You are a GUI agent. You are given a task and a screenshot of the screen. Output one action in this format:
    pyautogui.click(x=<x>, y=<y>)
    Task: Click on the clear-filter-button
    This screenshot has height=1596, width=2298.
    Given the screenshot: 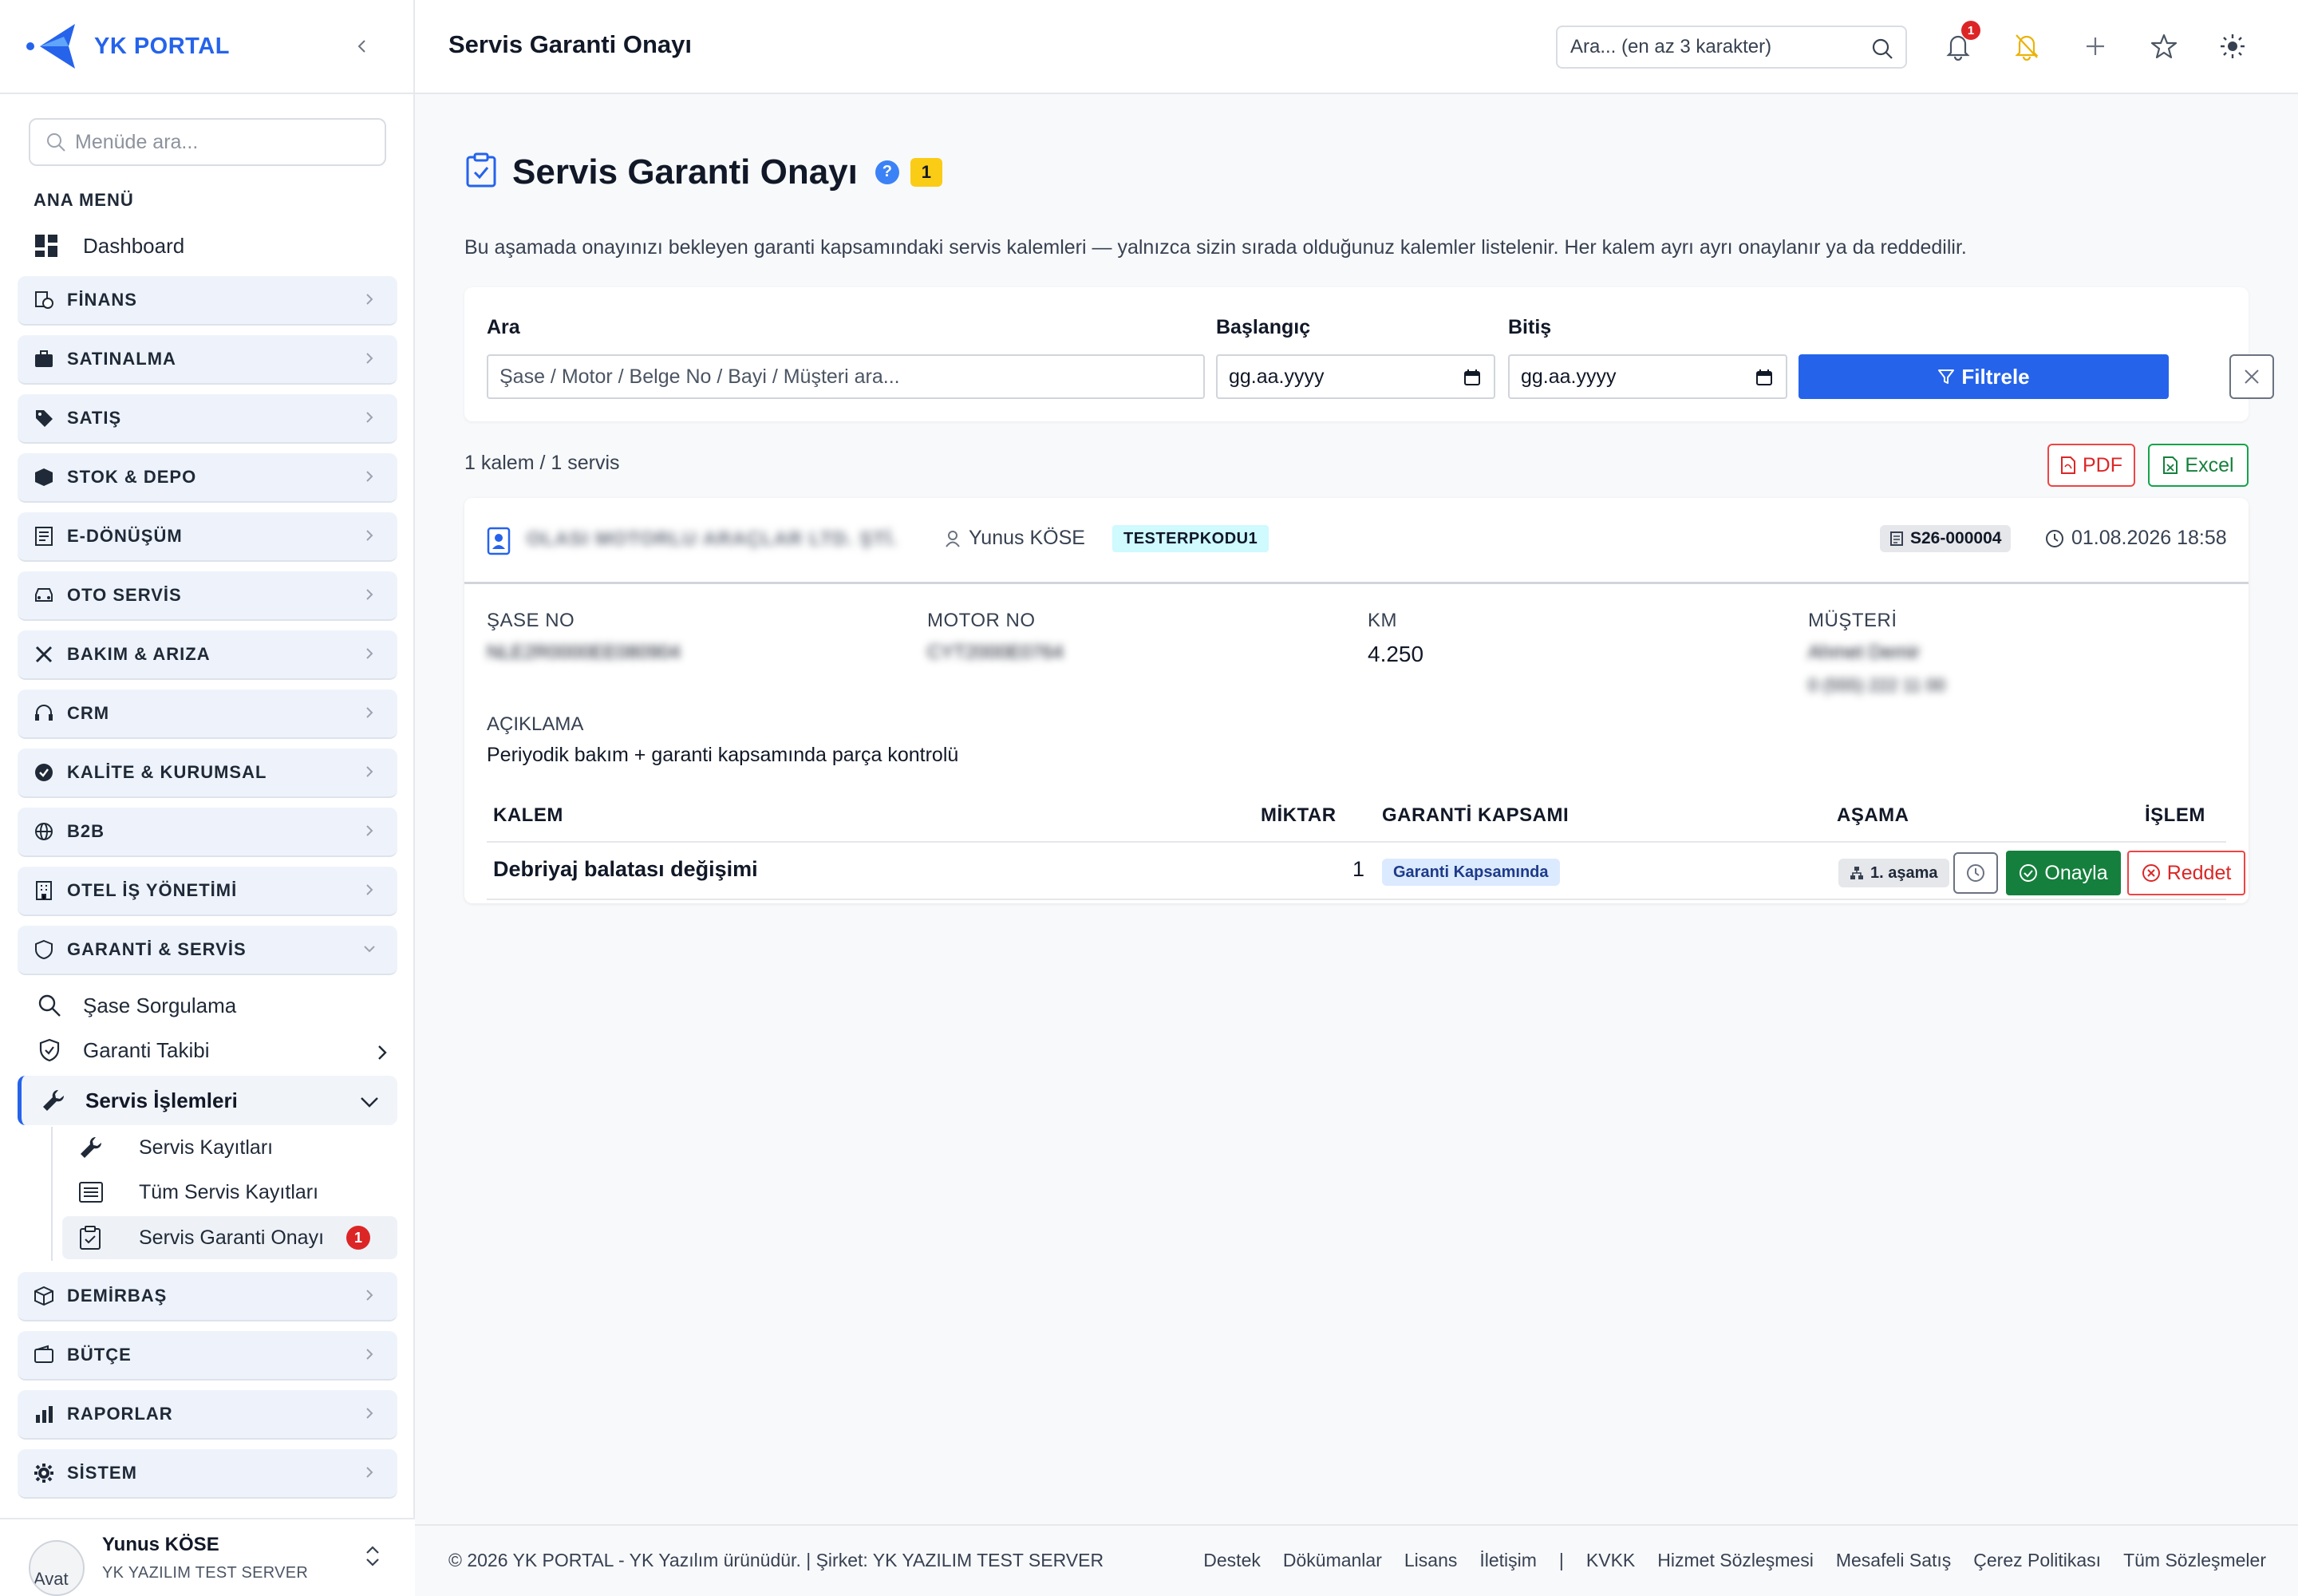 What is the action you would take?
    pyautogui.click(x=2252, y=376)
    